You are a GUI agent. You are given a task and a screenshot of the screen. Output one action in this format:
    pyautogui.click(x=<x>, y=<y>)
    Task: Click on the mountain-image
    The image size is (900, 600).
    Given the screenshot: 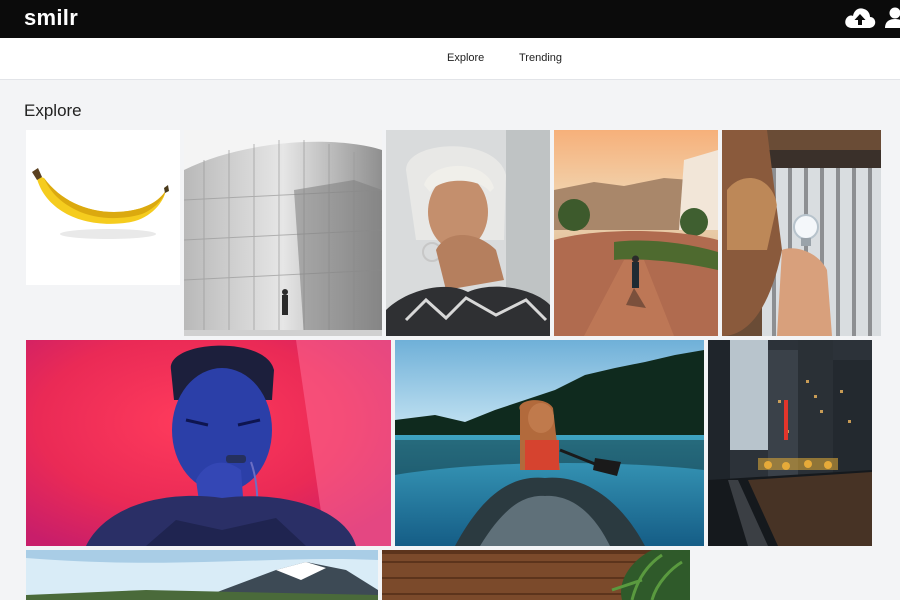 What is the action you would take?
    pyautogui.click(x=202, y=575)
    